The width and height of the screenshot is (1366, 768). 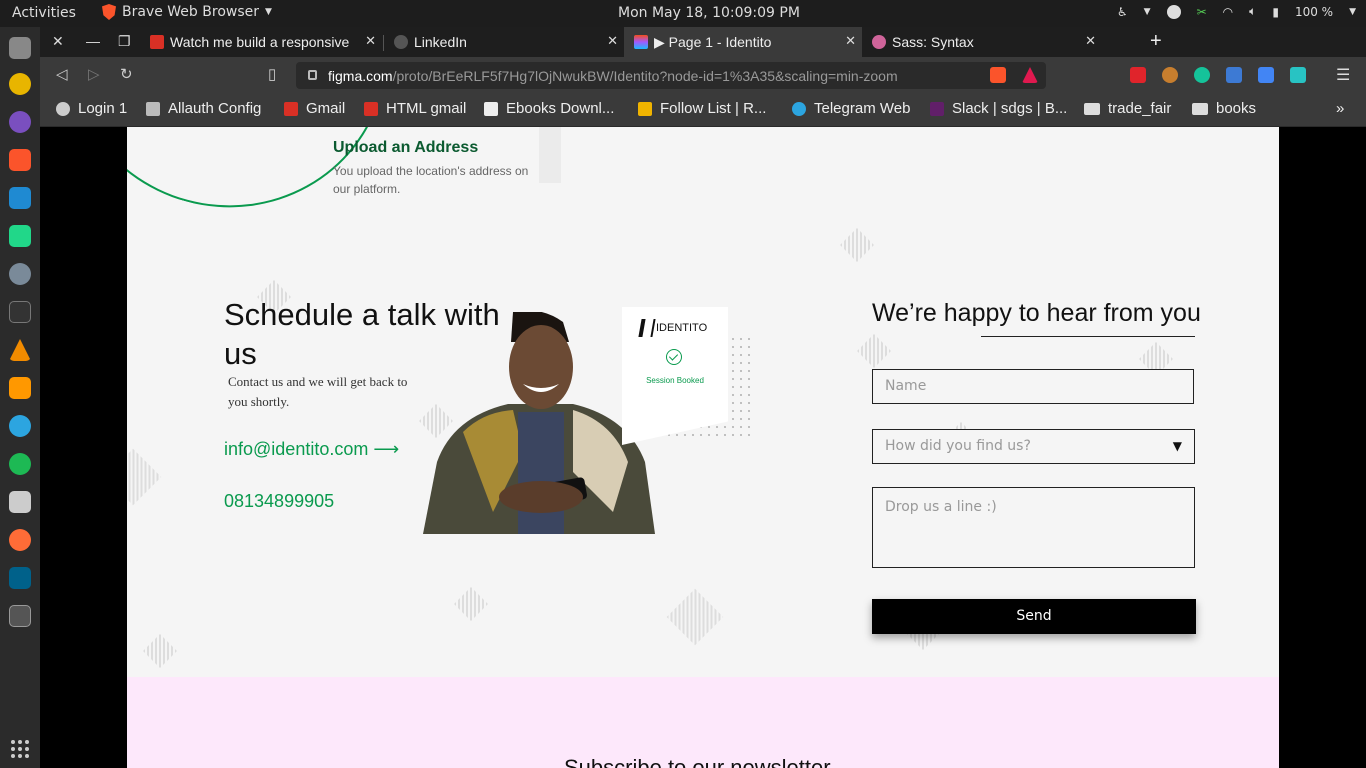 I want to click on activities-button: Activities, so click(x=44, y=13).